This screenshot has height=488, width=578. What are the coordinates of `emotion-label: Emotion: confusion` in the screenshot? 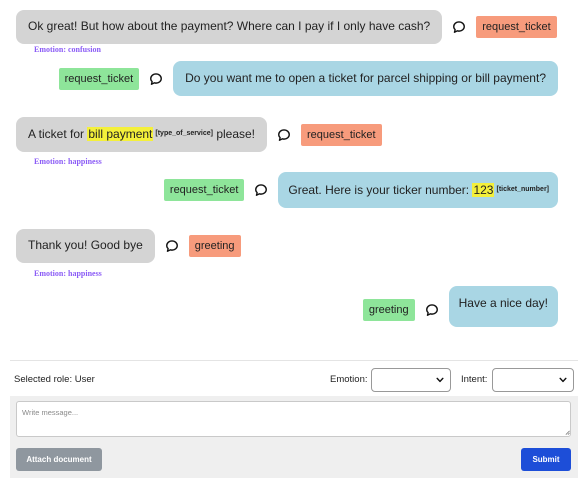 It's located at (67, 49).